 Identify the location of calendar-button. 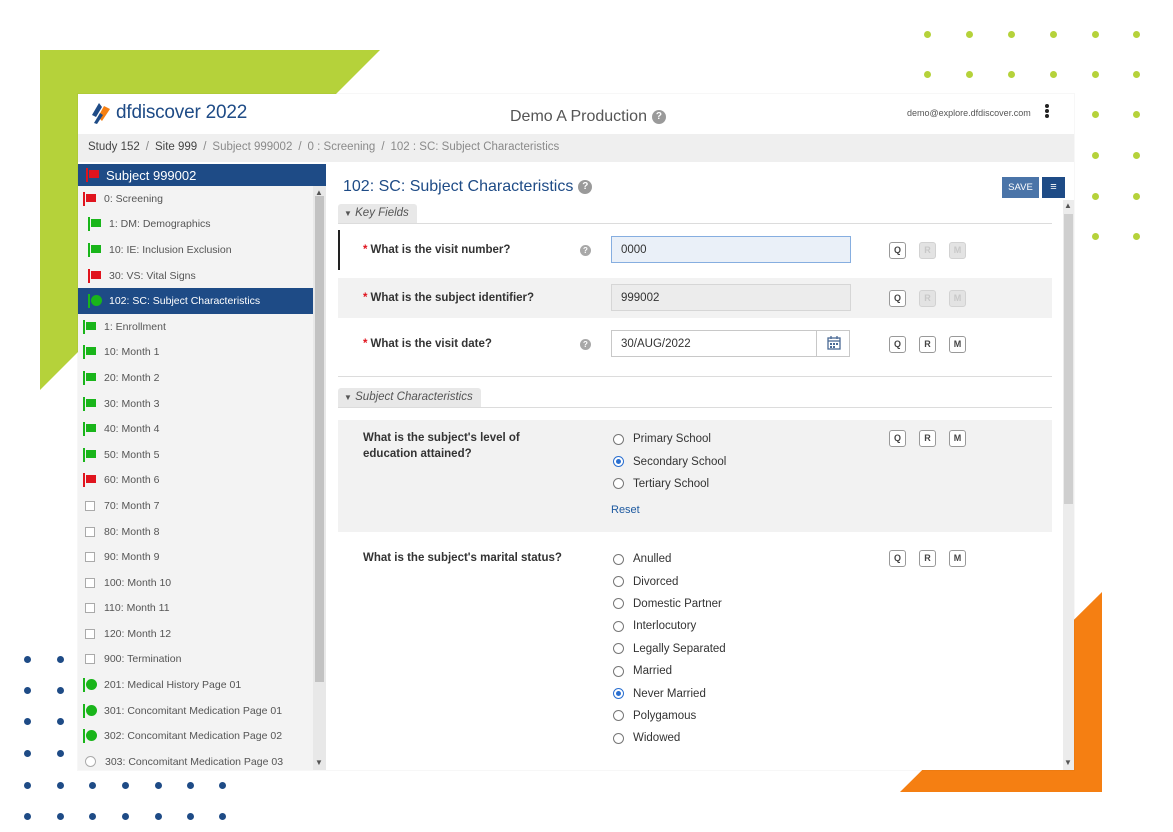
(833, 343).